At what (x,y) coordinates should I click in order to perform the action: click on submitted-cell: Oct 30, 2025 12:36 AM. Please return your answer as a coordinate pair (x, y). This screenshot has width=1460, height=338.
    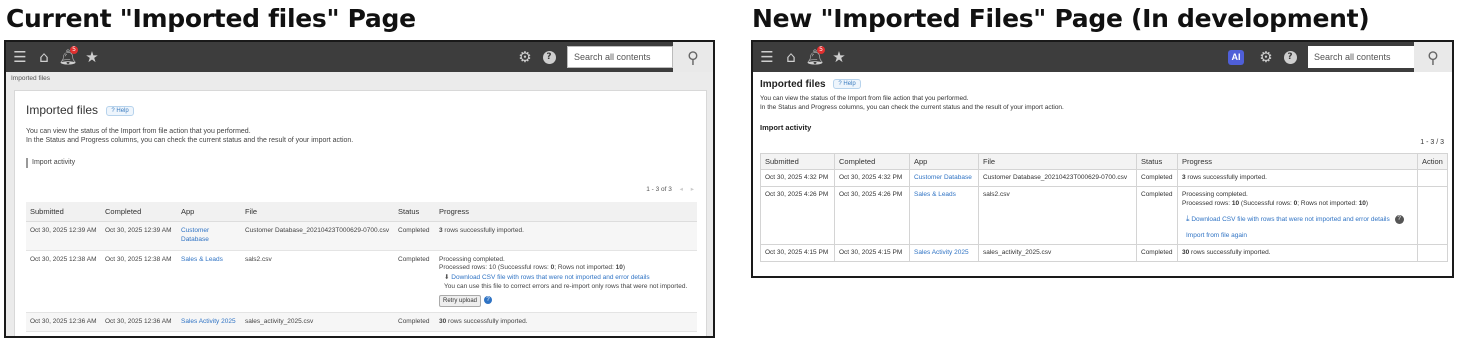
    Looking at the image, I should click on (63, 322).